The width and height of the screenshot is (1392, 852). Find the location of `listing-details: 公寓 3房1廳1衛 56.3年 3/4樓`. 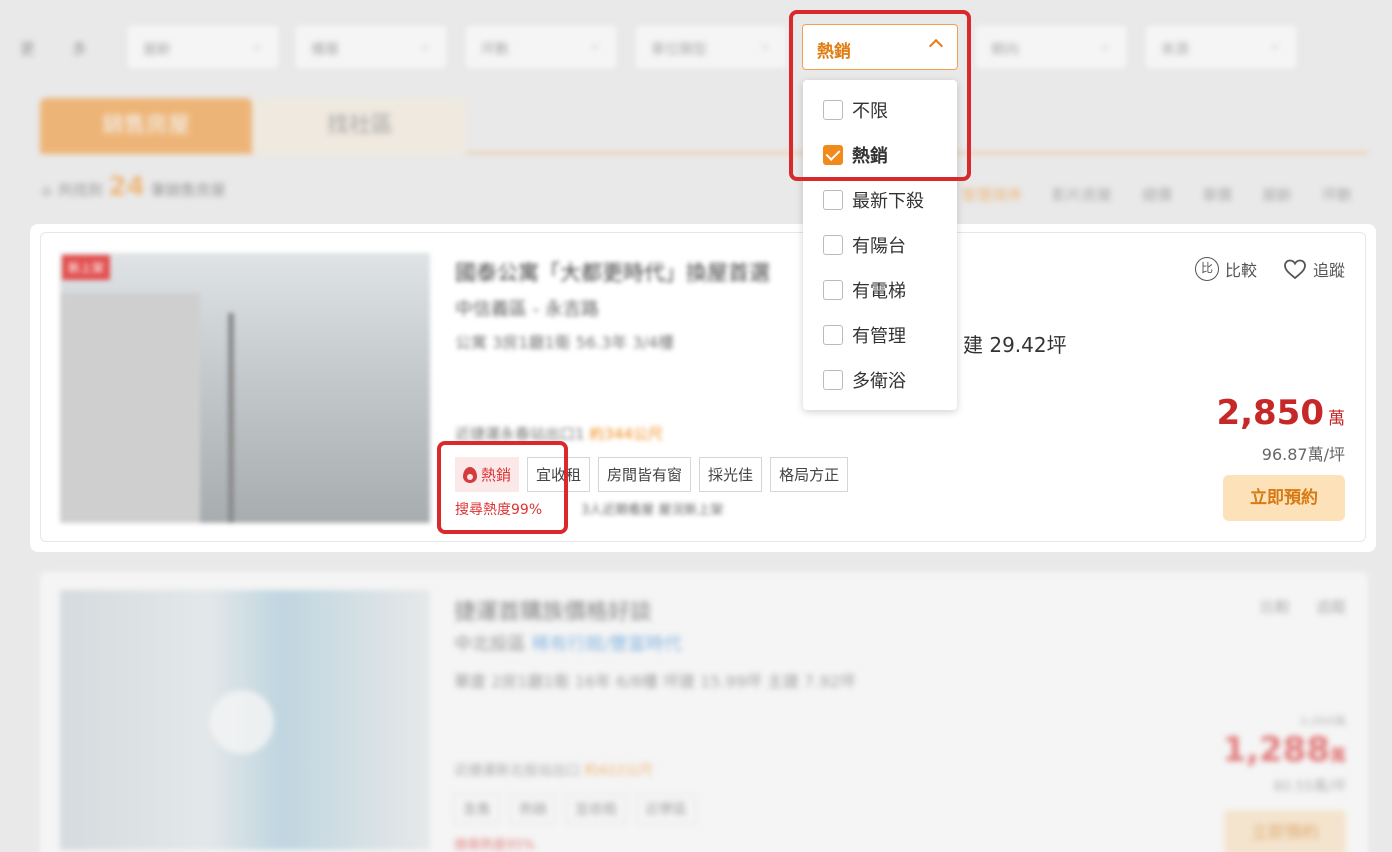

listing-details: 公寓 3房1廳1衛 56.3年 3/4樓 is located at coordinates (565, 342).